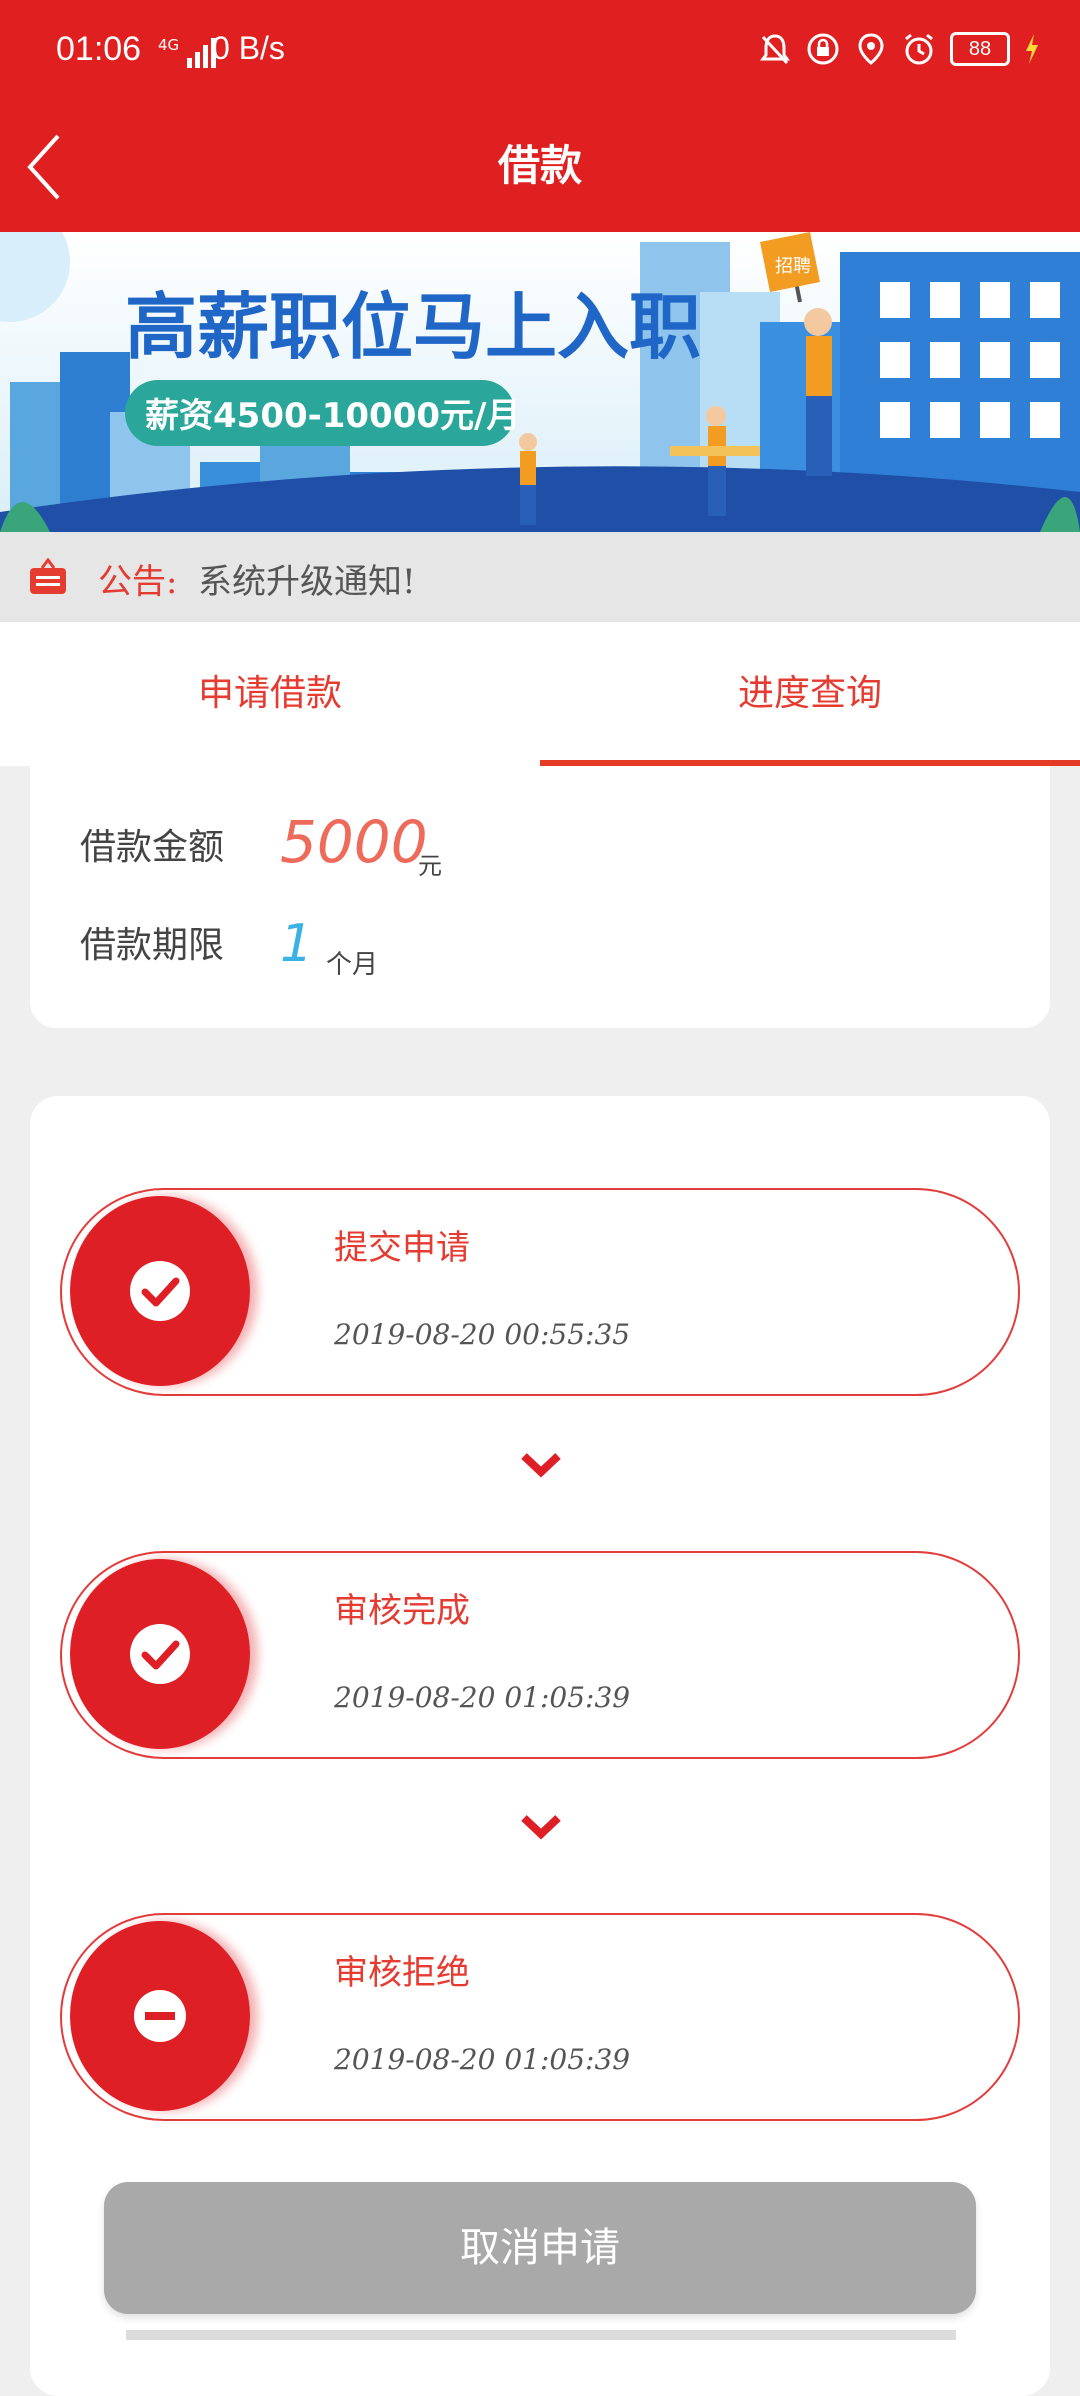  I want to click on announcement-icon, so click(48, 576).